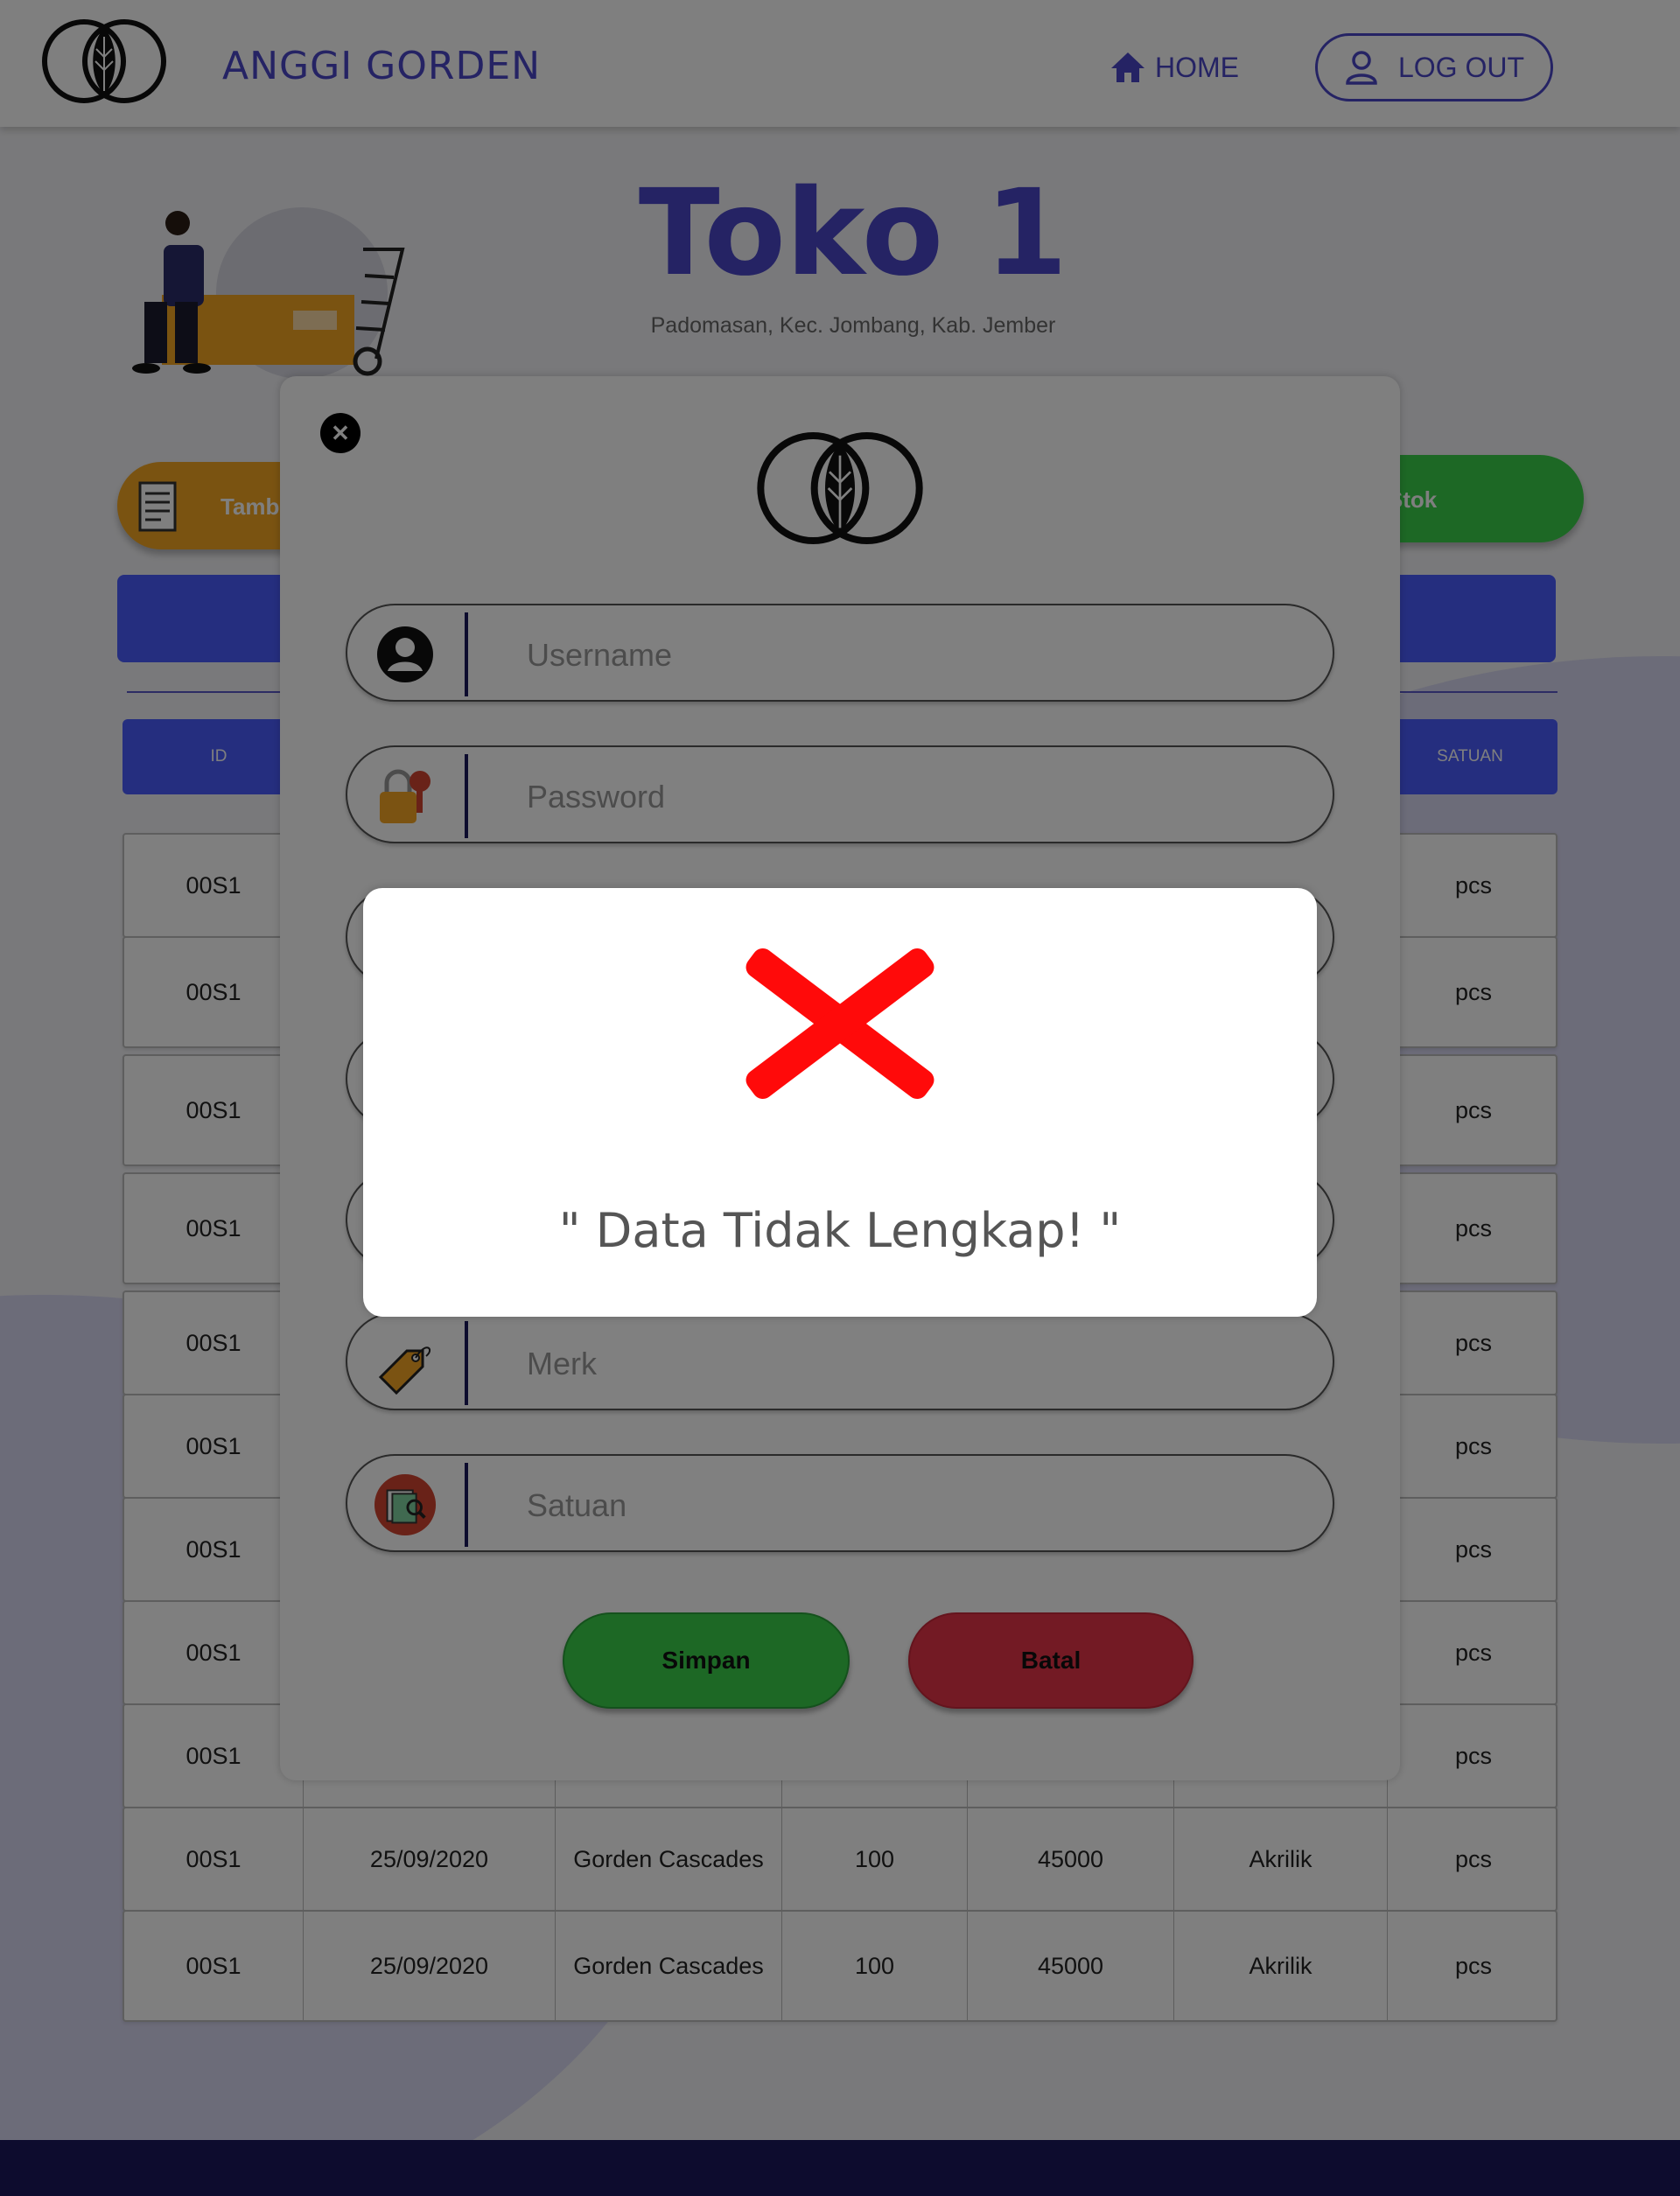  I want to click on document-search-icon, so click(405, 1504).